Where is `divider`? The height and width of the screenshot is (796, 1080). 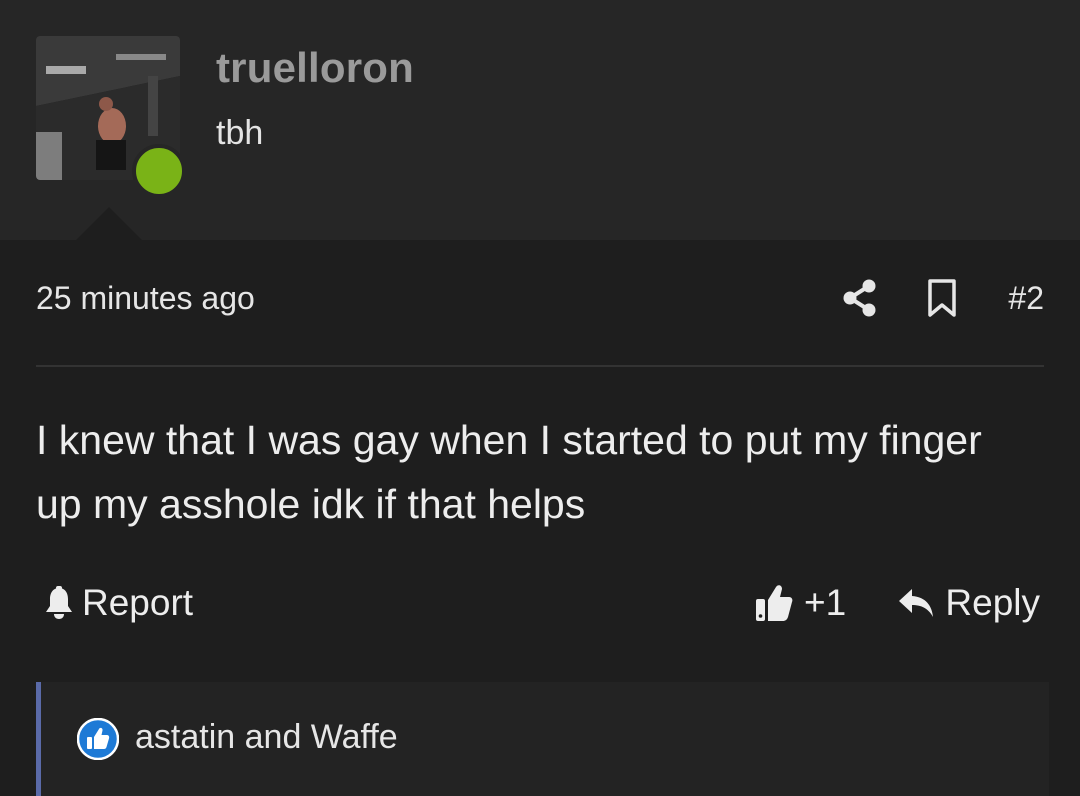
divider is located at coordinates (540, 366).